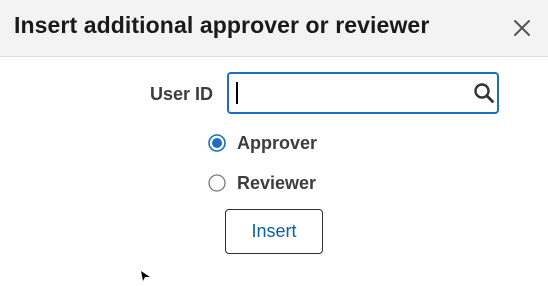 The height and width of the screenshot is (286, 548). What do you see at coordinates (352, 93) in the screenshot?
I see `user-id-input` at bounding box center [352, 93].